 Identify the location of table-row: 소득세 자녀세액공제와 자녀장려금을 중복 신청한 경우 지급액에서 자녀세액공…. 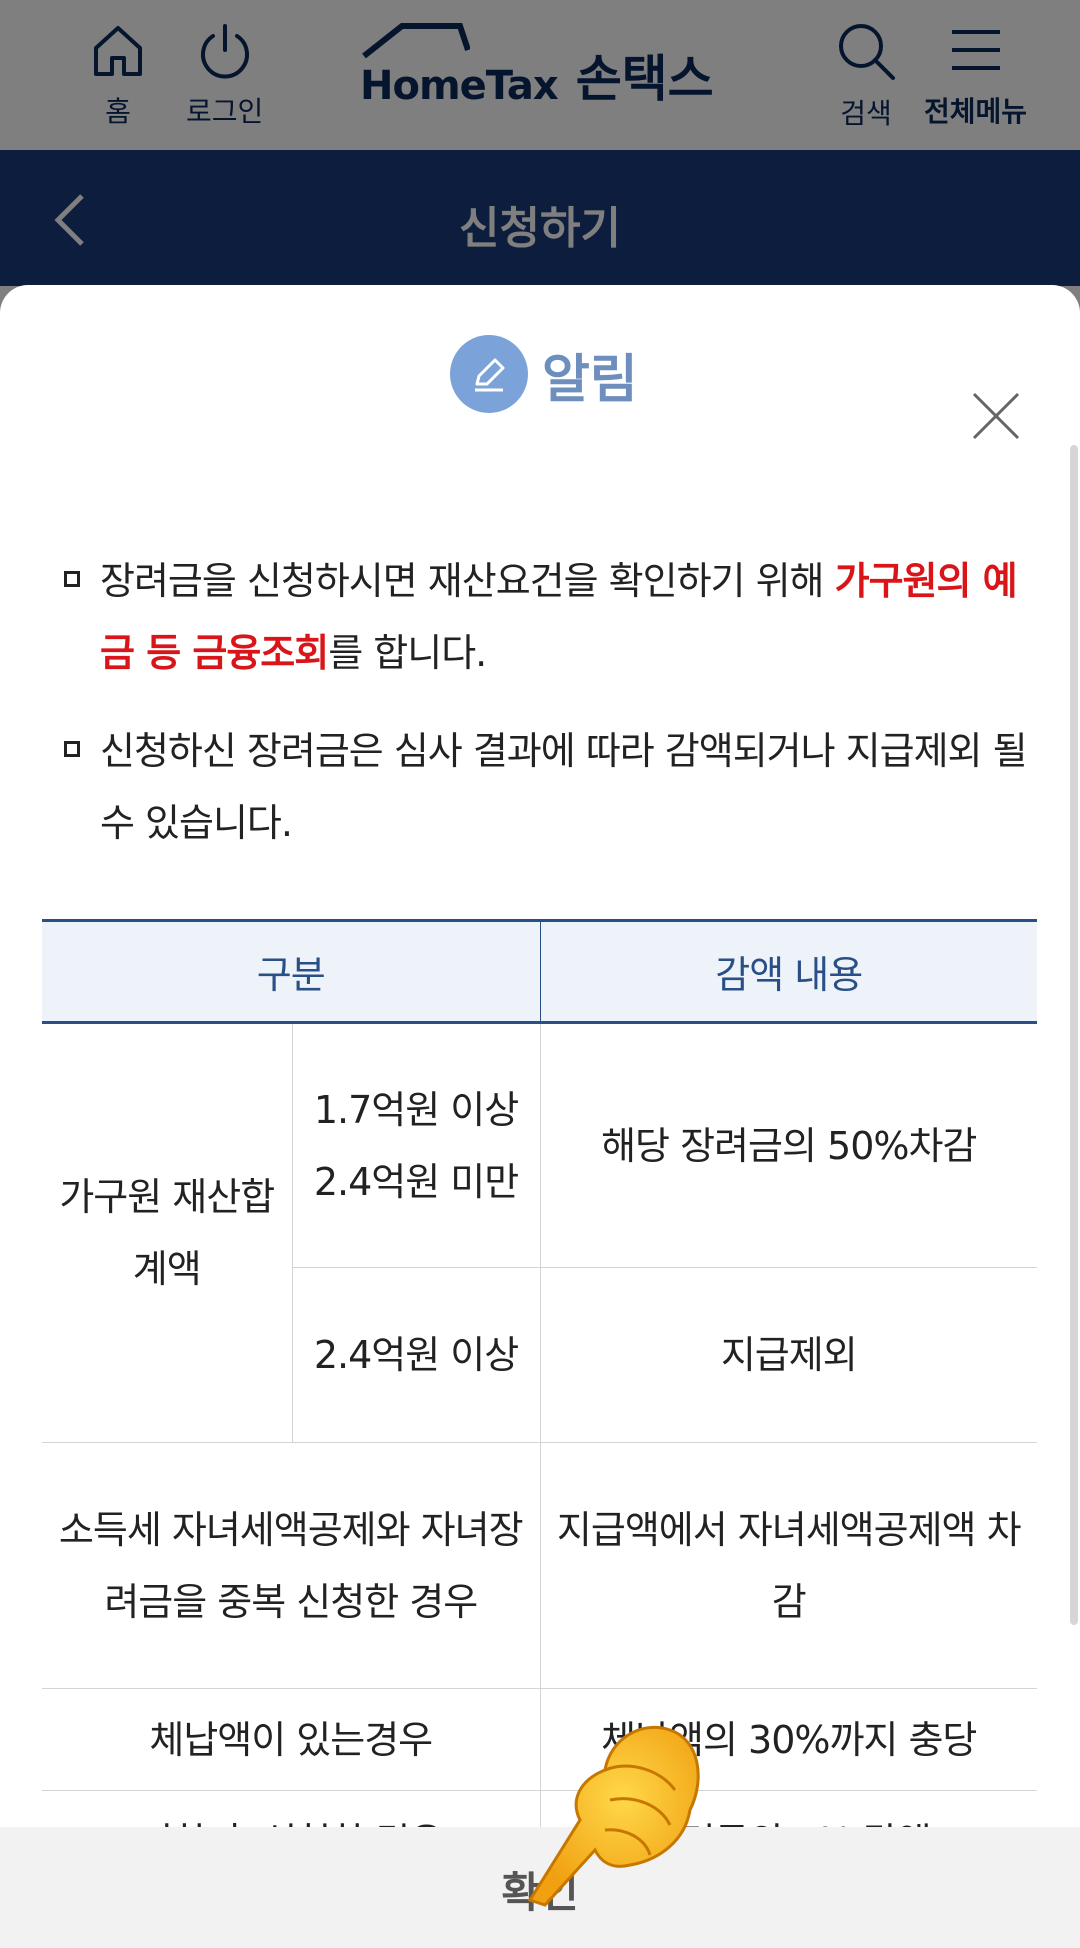
(539, 1565).